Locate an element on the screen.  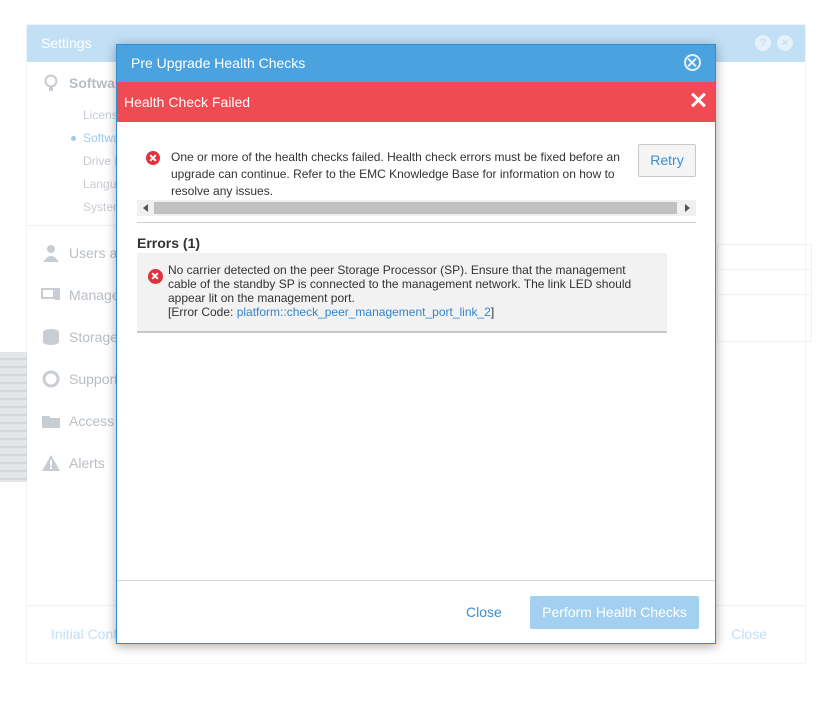
settings-close-link: Close is located at coordinates (749, 634).